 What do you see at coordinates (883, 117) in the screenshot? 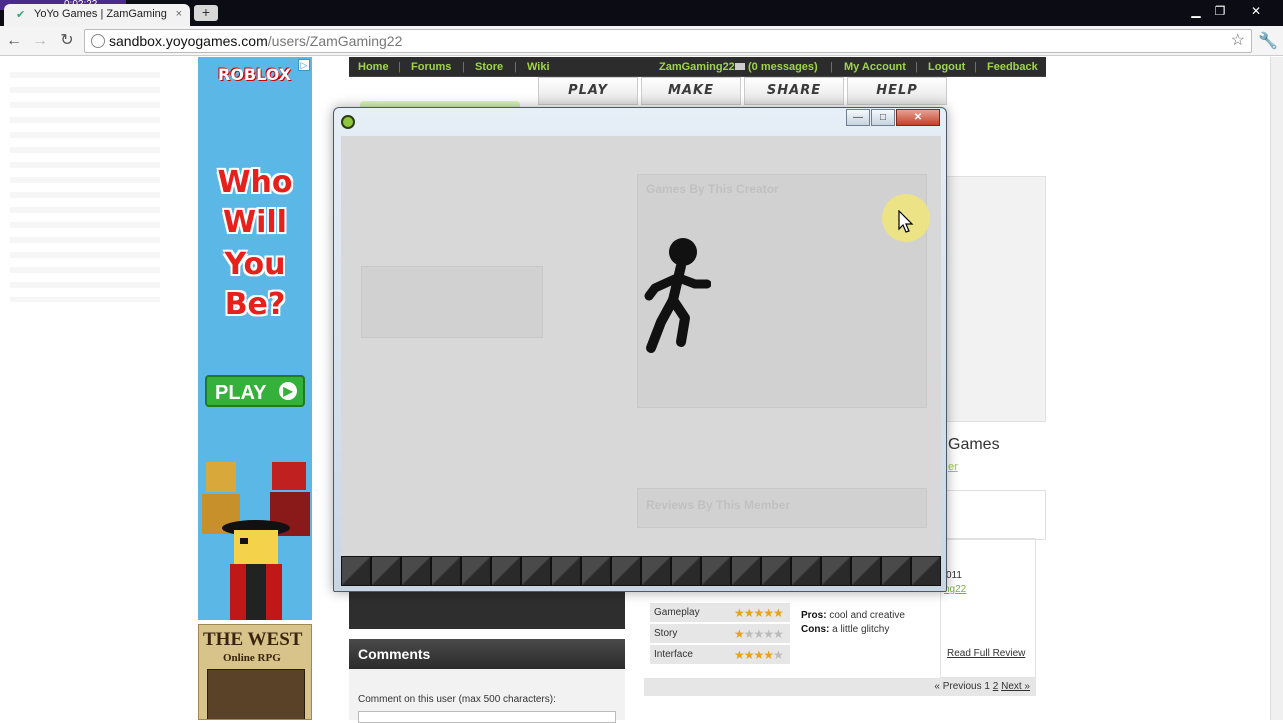
I see `game-maximize-button: □` at bounding box center [883, 117].